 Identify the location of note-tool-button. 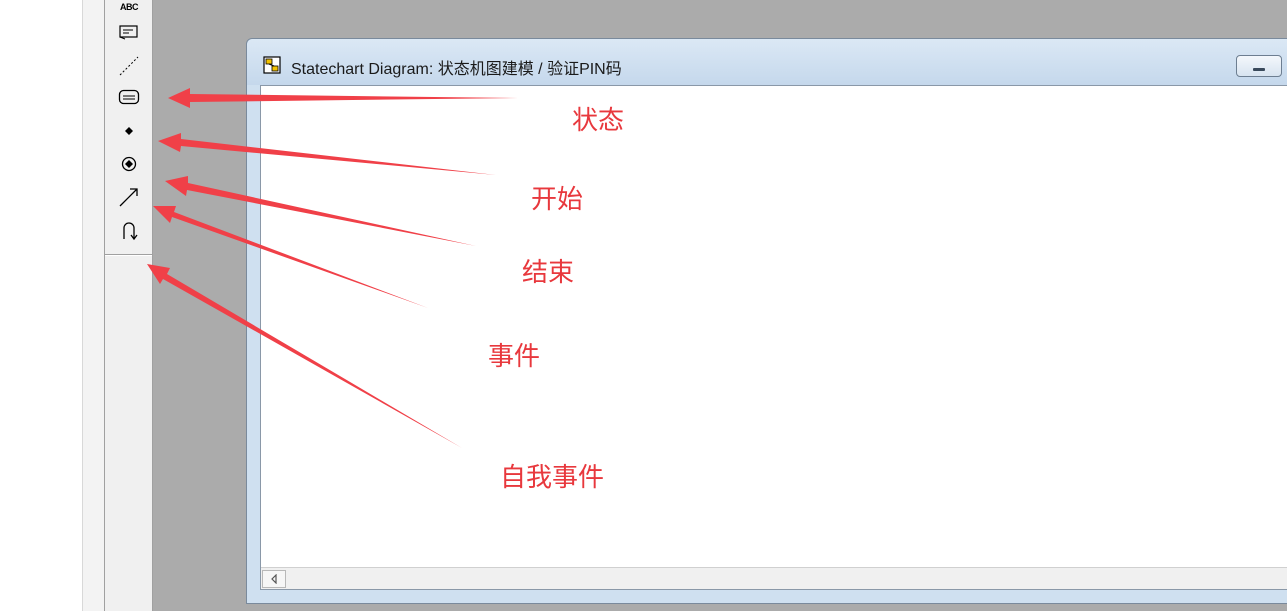
(129, 32).